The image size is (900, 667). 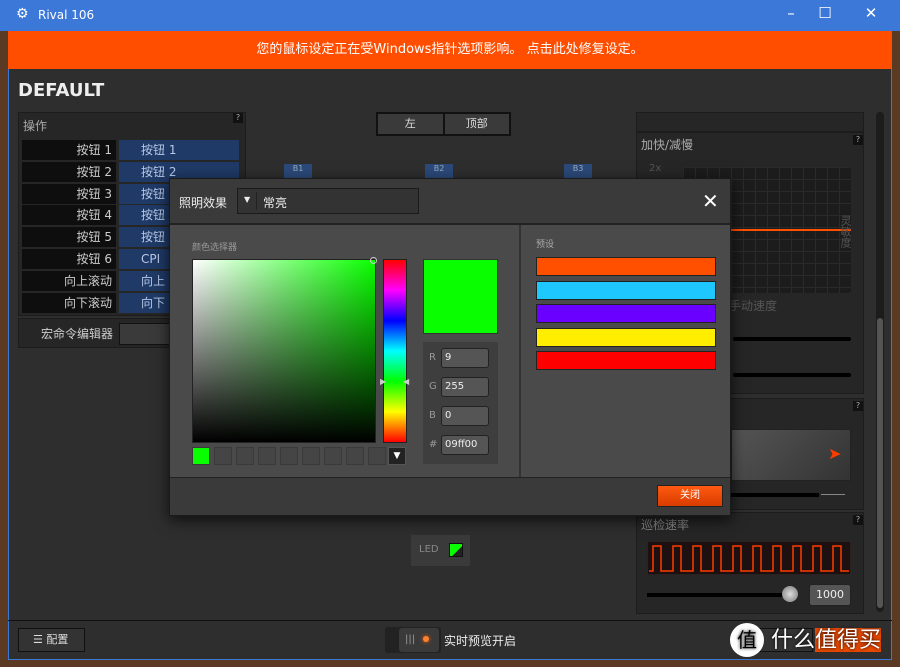 What do you see at coordinates (419, 640) in the screenshot?
I see `toggle-knob: |||` at bounding box center [419, 640].